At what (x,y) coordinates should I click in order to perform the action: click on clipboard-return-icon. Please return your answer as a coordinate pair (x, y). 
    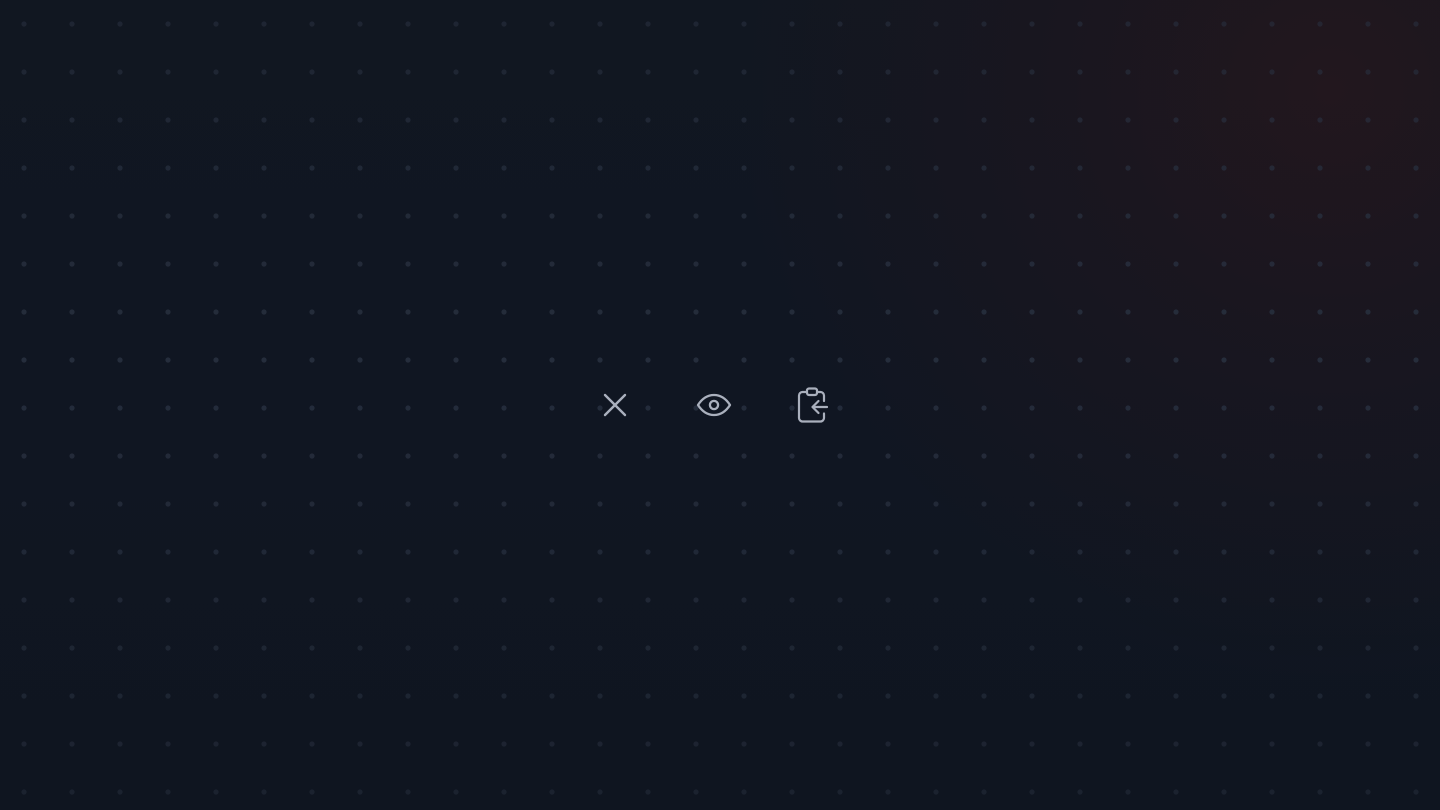
    Looking at the image, I should click on (813, 405).